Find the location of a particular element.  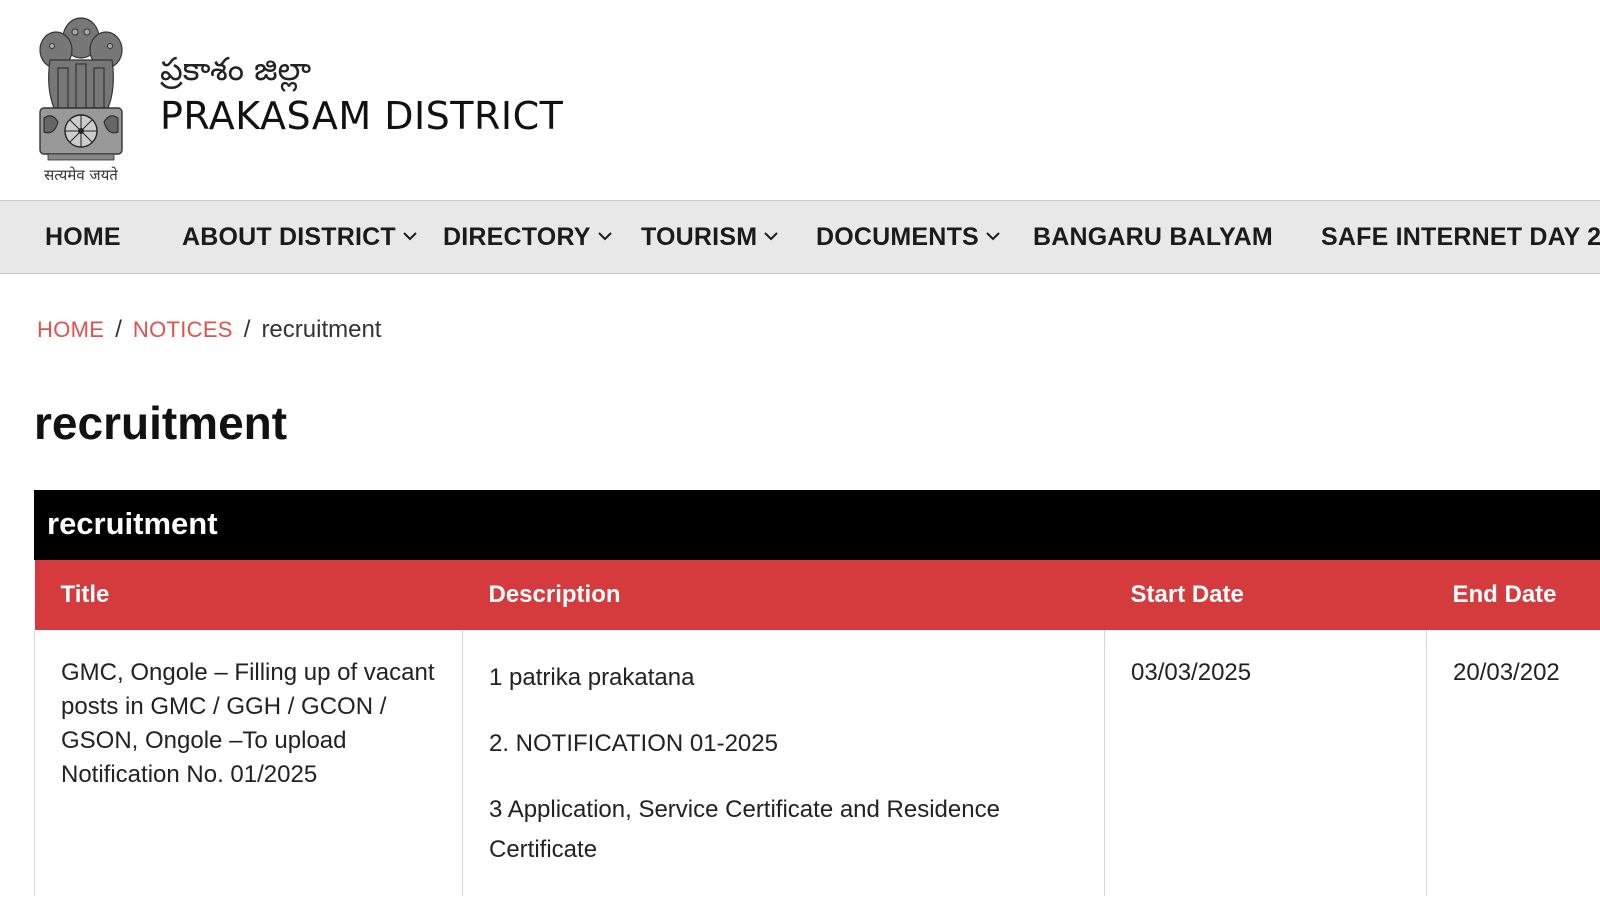

description-link: 1 patrika prakatana is located at coordinates (591, 677).